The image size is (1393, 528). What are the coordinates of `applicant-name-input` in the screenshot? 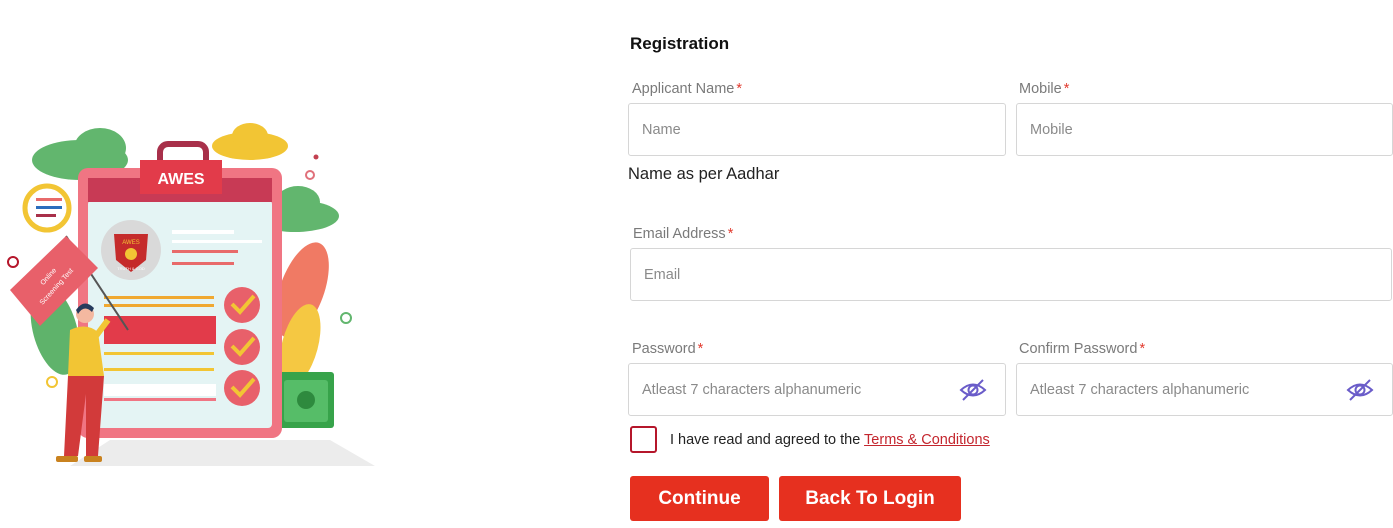 It's located at (817, 129).